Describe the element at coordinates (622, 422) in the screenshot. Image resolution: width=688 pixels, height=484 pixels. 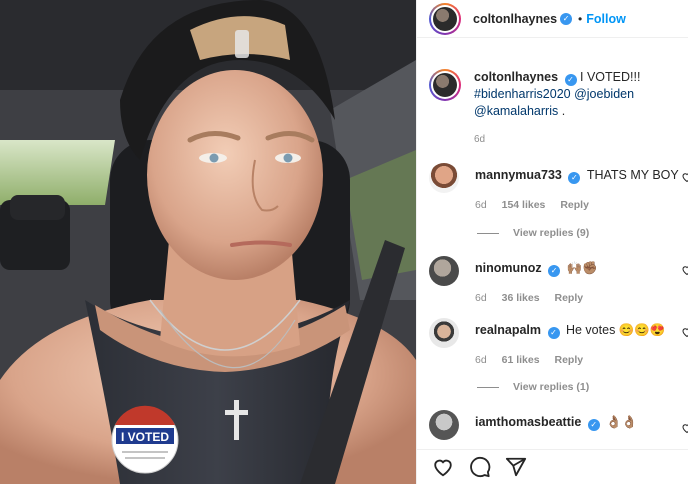
I see `comment-text: 👌🏽👌🏽` at that location.